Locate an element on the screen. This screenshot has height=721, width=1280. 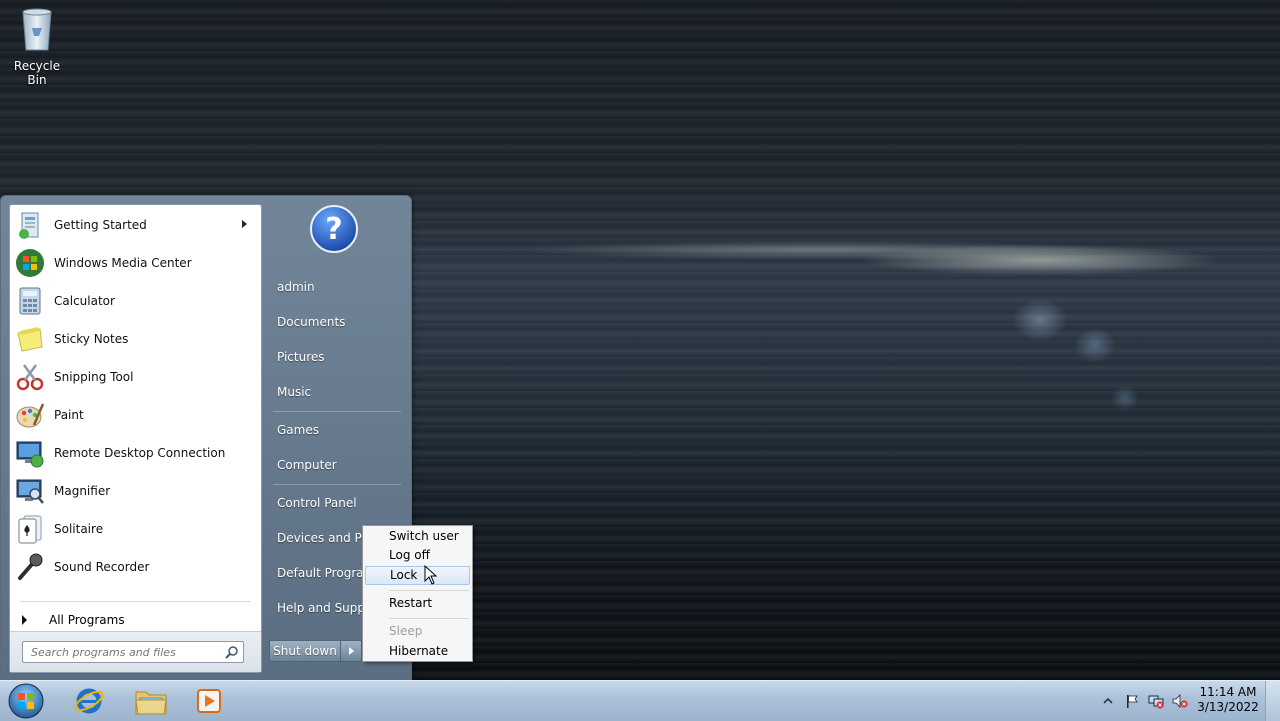
media-player-icon is located at coordinates (209, 701).